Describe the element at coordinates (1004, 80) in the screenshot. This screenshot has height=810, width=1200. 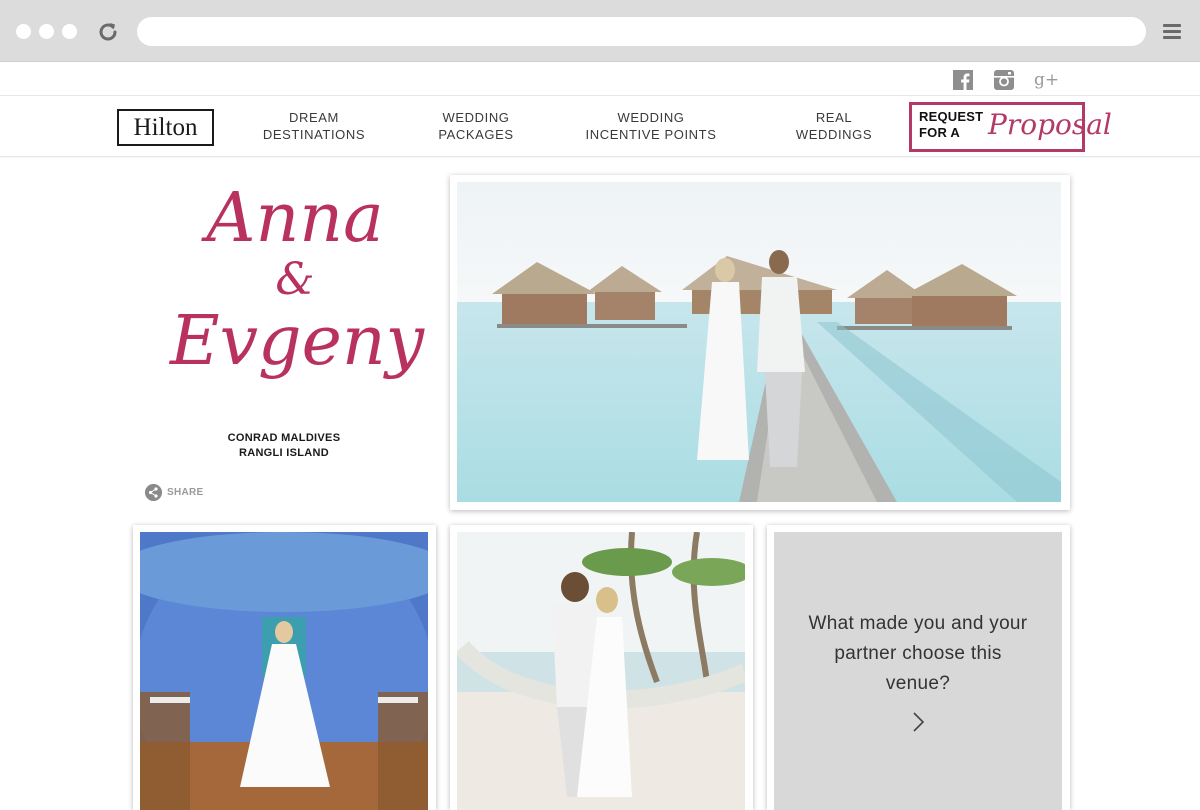
I see `instagram-icon` at that location.